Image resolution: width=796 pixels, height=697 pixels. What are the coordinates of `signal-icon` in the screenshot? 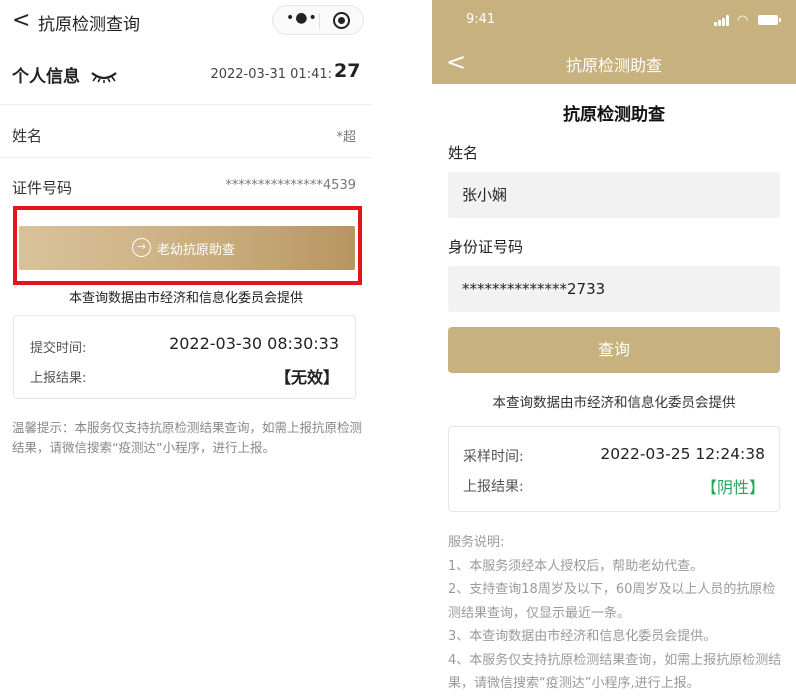 It's located at (723, 20).